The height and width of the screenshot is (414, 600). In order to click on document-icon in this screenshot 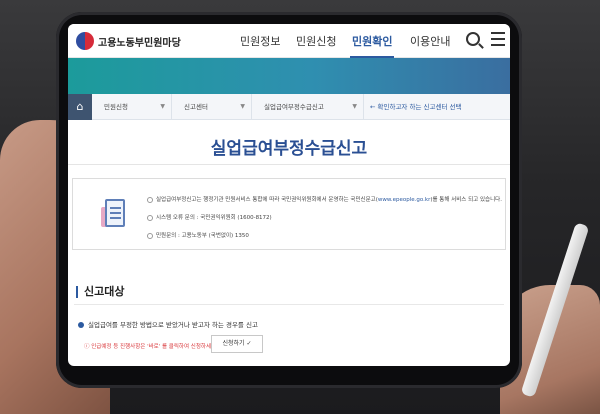, I will do `click(114, 215)`.